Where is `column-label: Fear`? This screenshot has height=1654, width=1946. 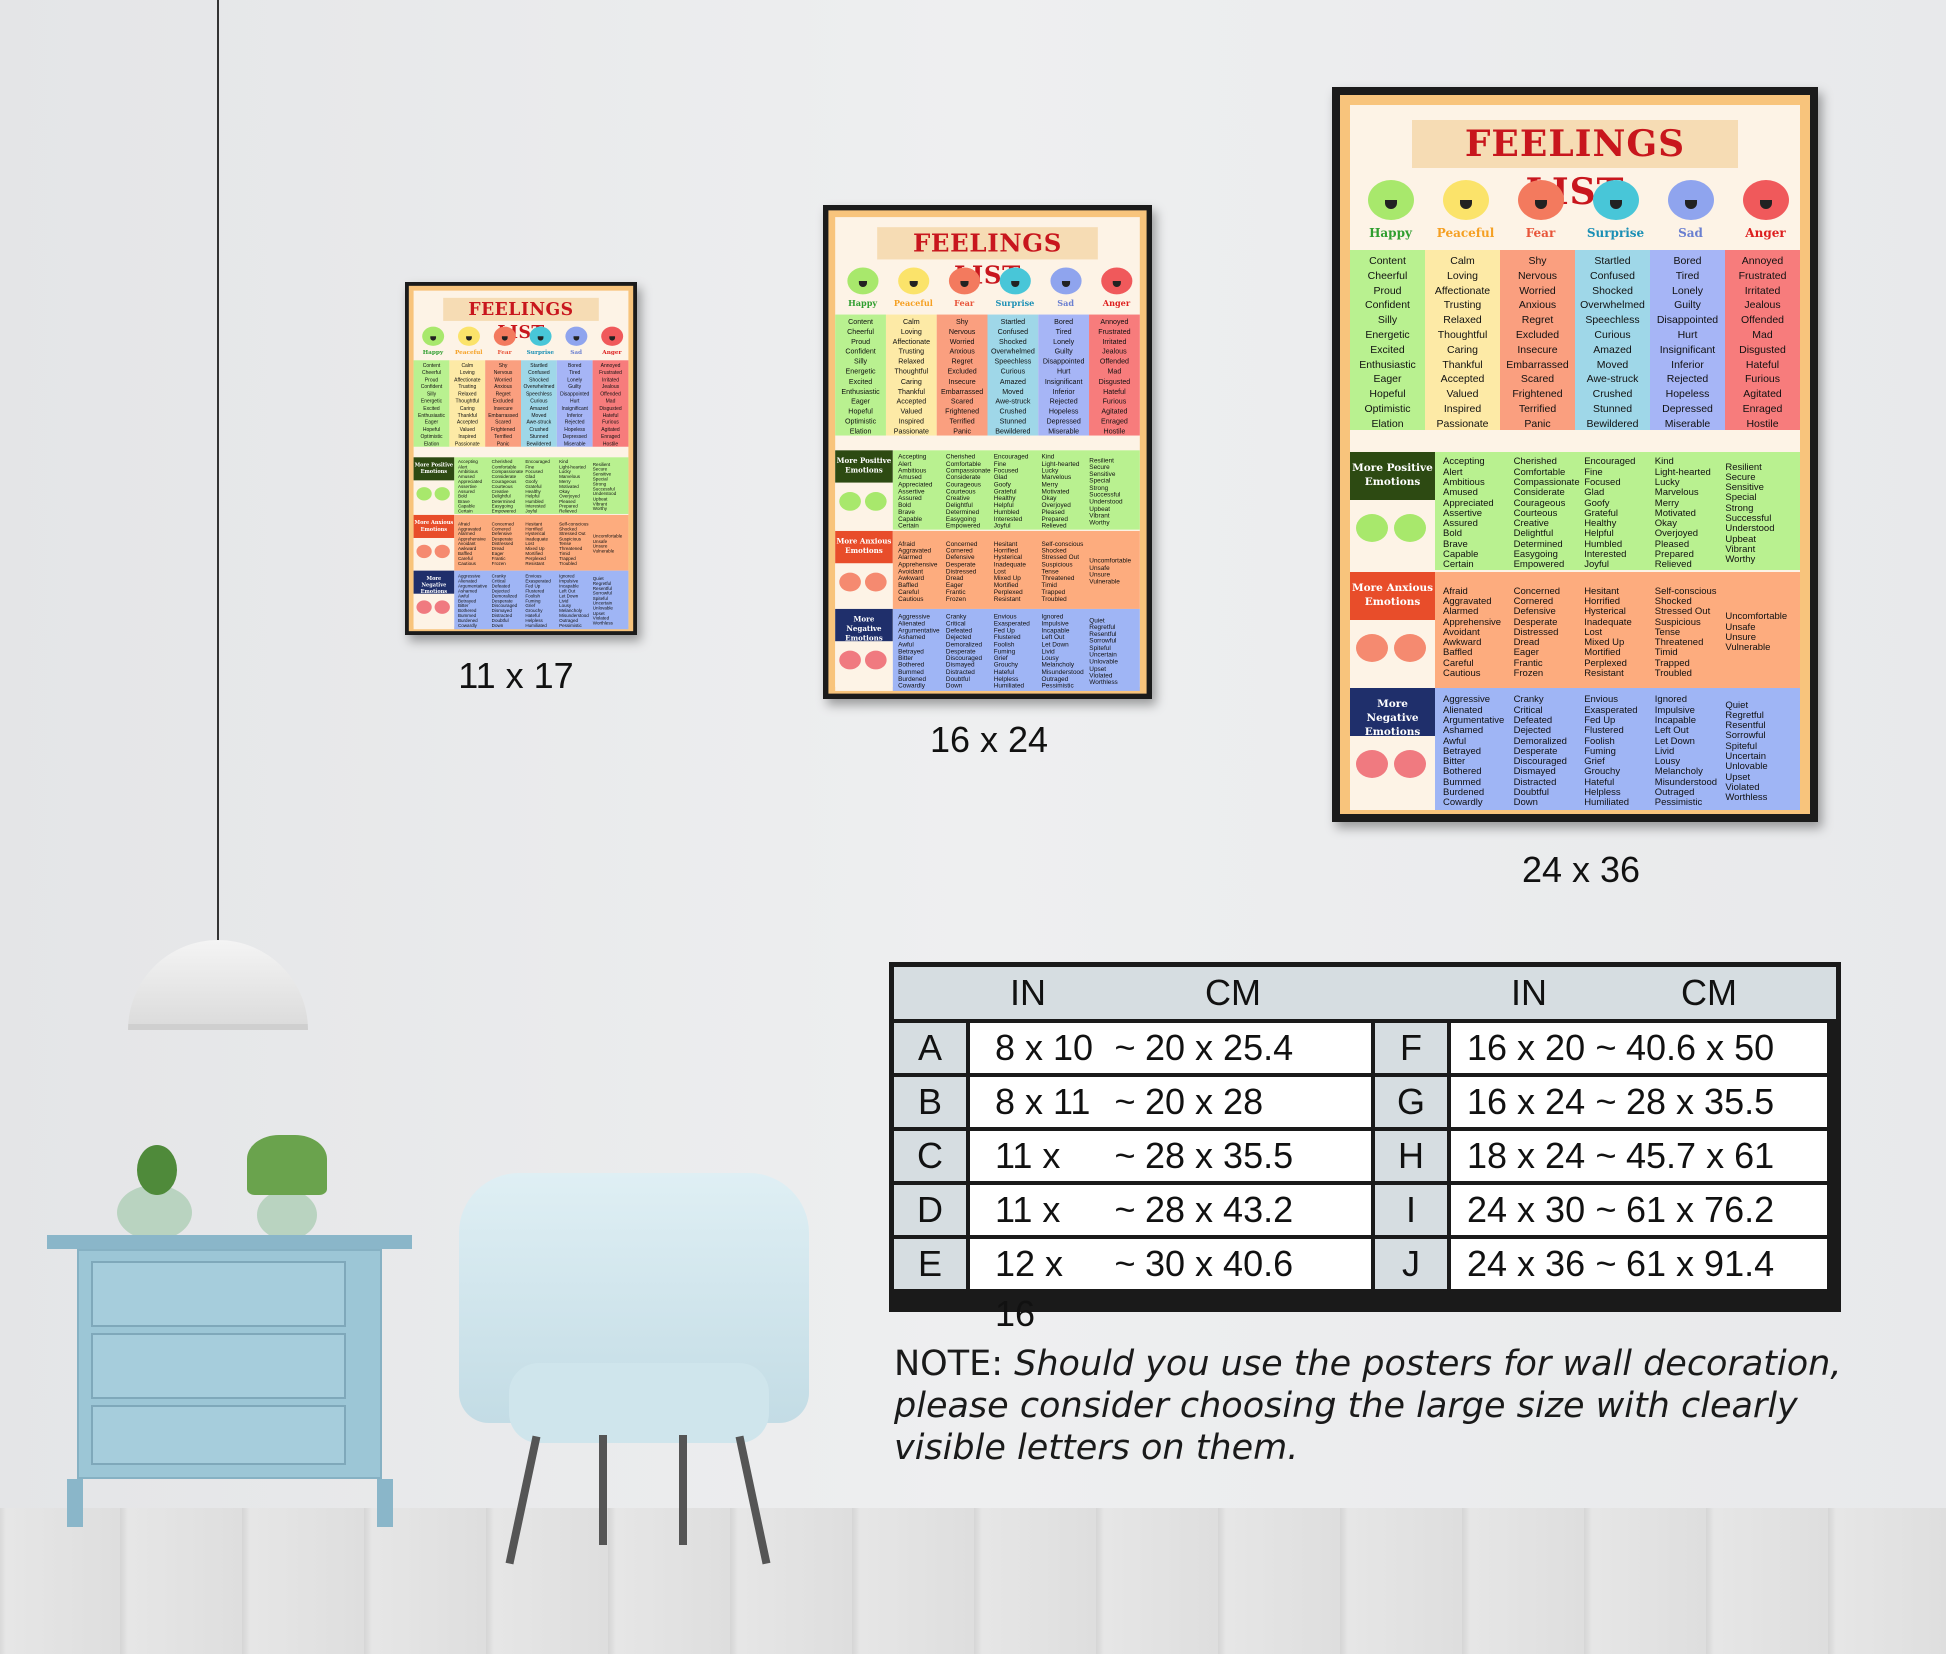
column-label: Fear is located at coordinates (1540, 233).